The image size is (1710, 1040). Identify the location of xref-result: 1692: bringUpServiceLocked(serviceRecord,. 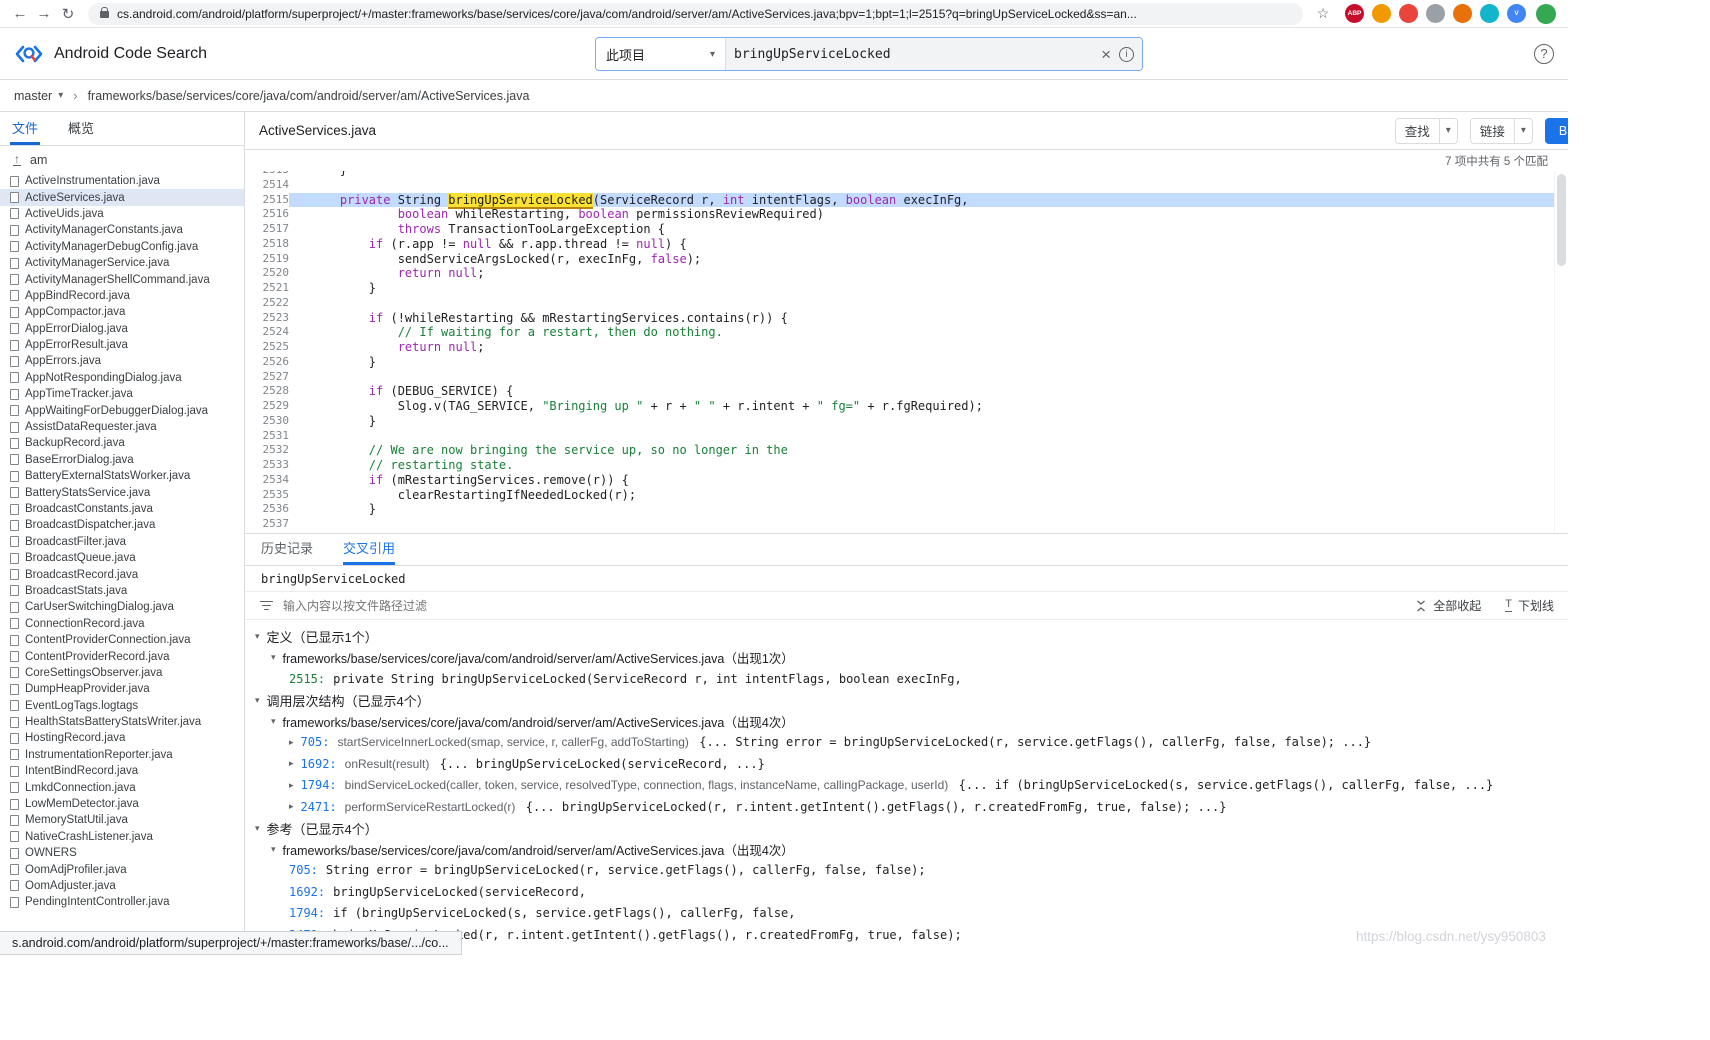
(906, 892).